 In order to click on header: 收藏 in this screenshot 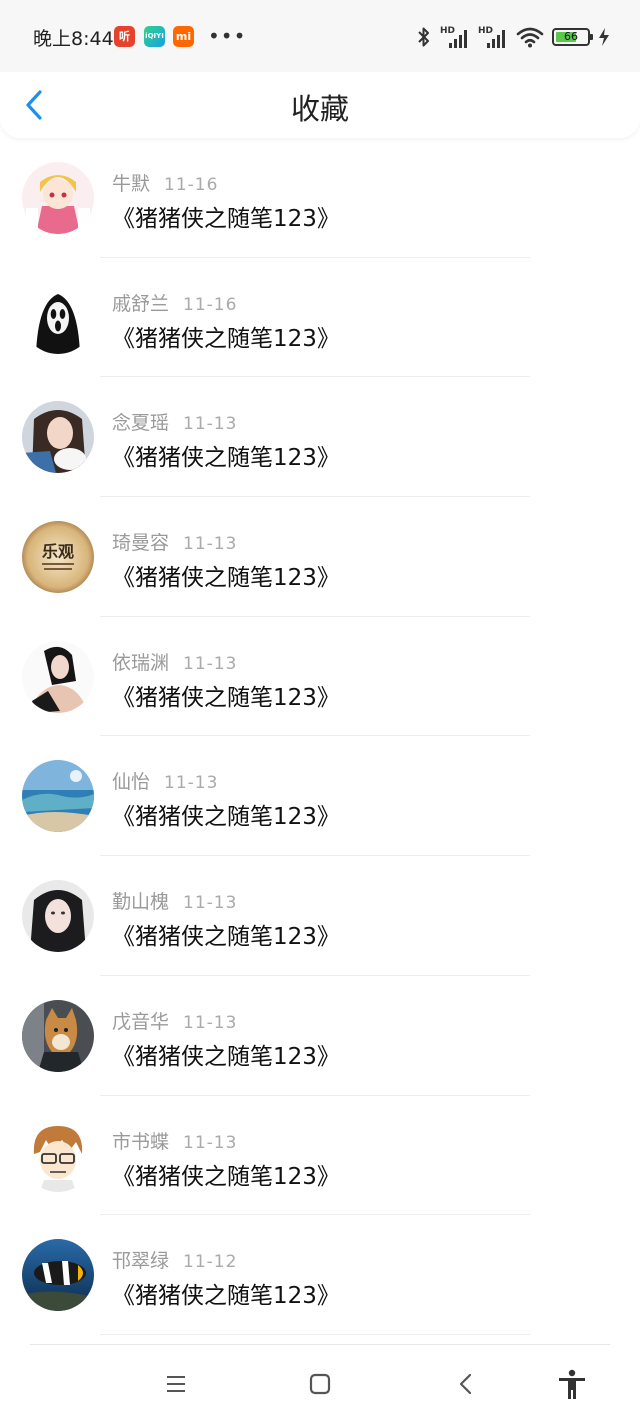, I will do `click(320, 105)`.